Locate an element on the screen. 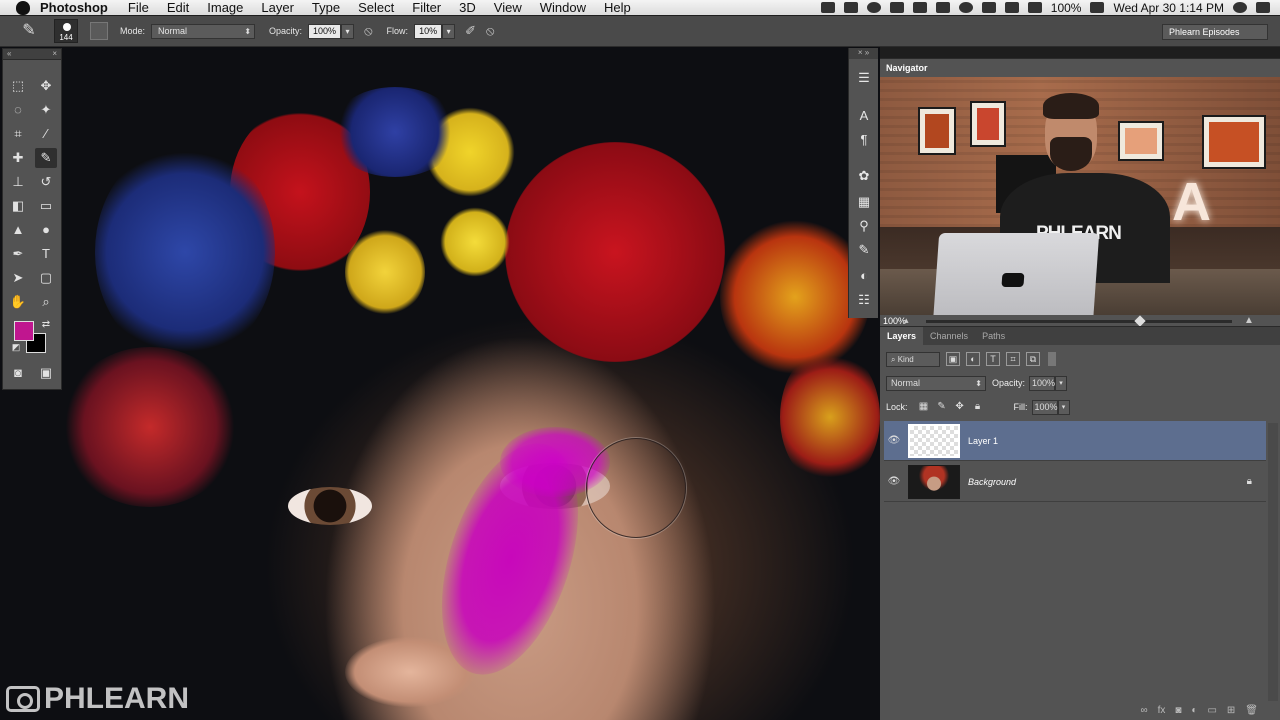  hand-tool-icon: ✋ is located at coordinates (18, 302).